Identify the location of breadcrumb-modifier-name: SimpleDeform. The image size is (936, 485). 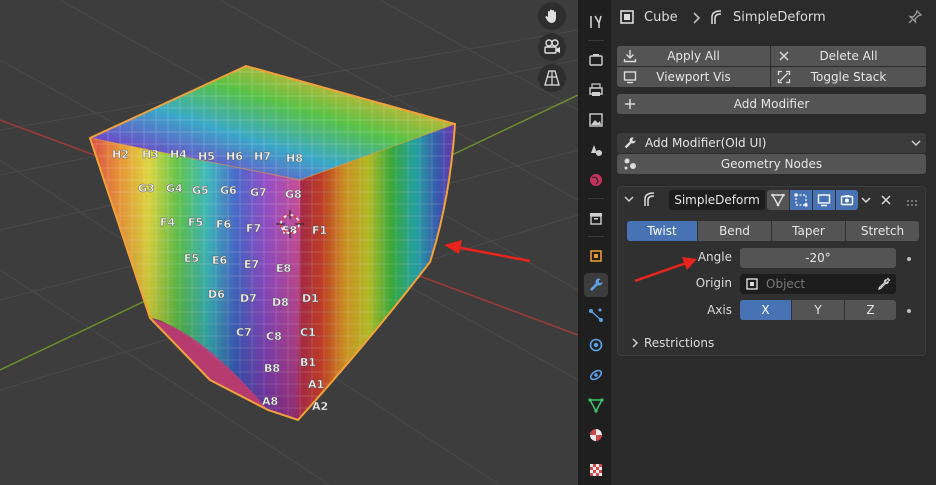
(779, 17).